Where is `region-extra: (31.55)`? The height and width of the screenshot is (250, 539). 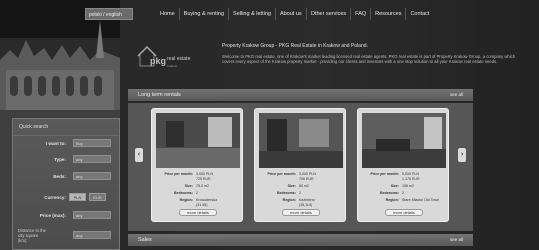 region-extra: (31.55) is located at coordinates (202, 205).